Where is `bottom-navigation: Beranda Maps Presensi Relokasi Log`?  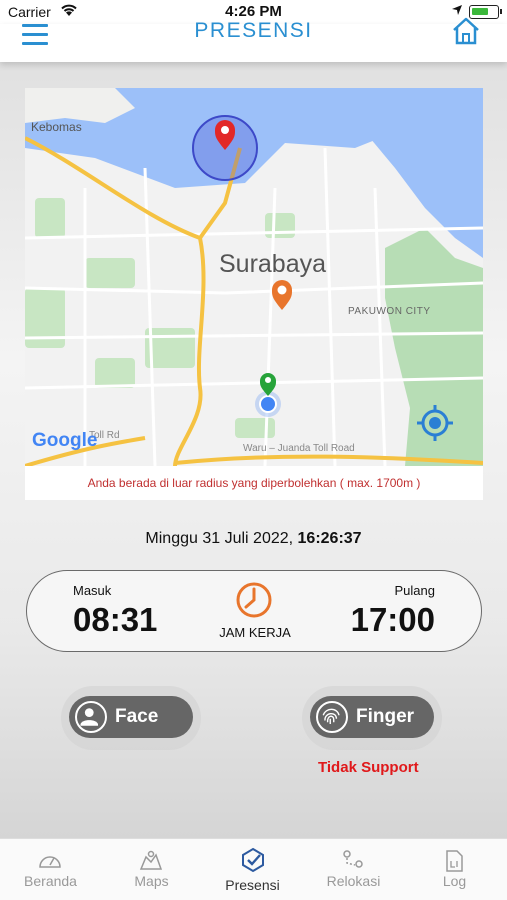 bottom-navigation: Beranda Maps Presensi Relokasi Log is located at coordinates (253, 869).